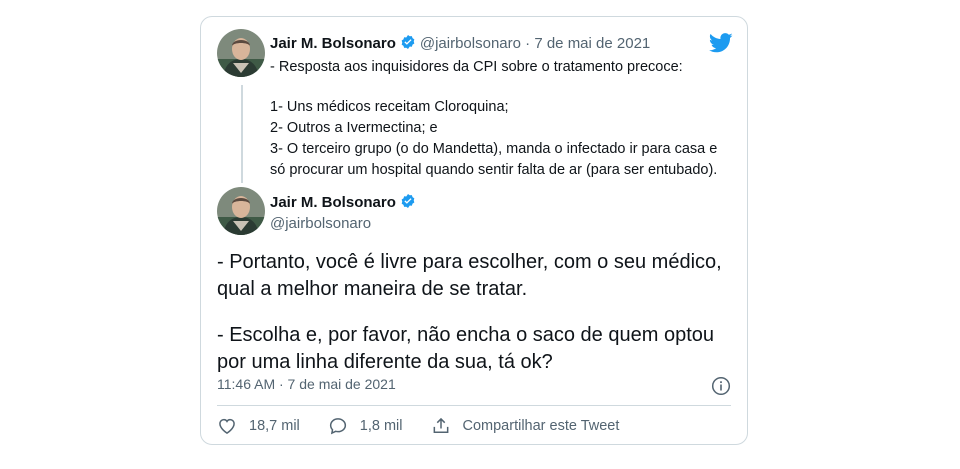  Describe the element at coordinates (227, 426) in the screenshot. I see `heart-icon` at that location.